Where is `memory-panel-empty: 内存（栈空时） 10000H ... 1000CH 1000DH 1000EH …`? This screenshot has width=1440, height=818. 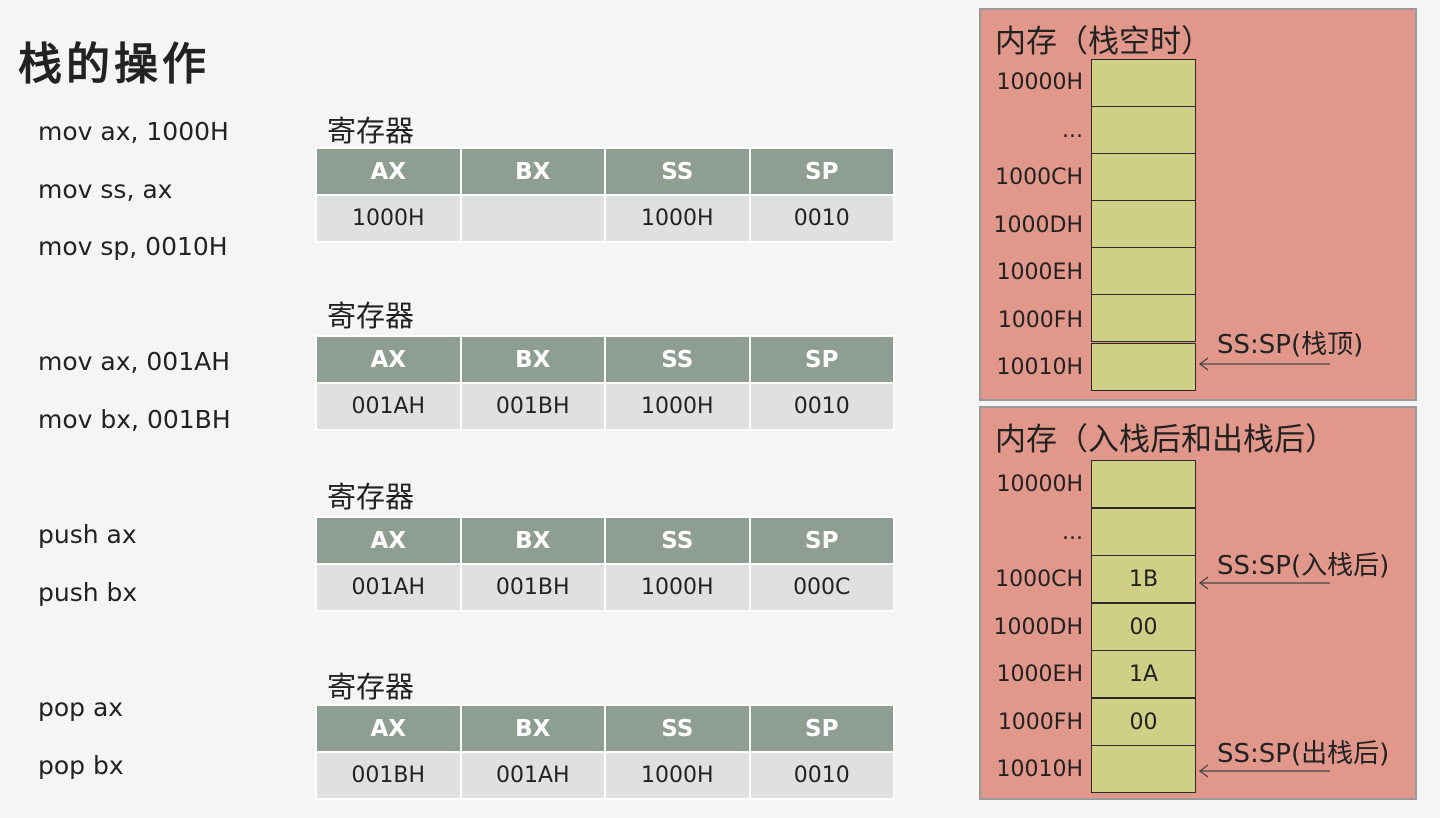 memory-panel-empty: 内存（栈空时） 10000H ... 1000CH 1000DH 1000EH … is located at coordinates (1198, 204).